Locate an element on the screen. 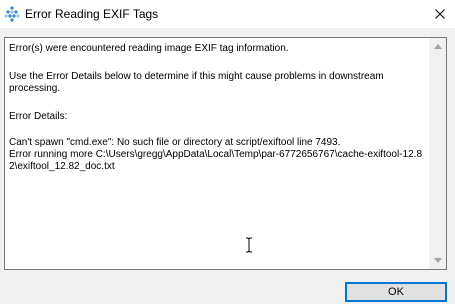 The width and height of the screenshot is (455, 304). close-icon is located at coordinates (440, 14).